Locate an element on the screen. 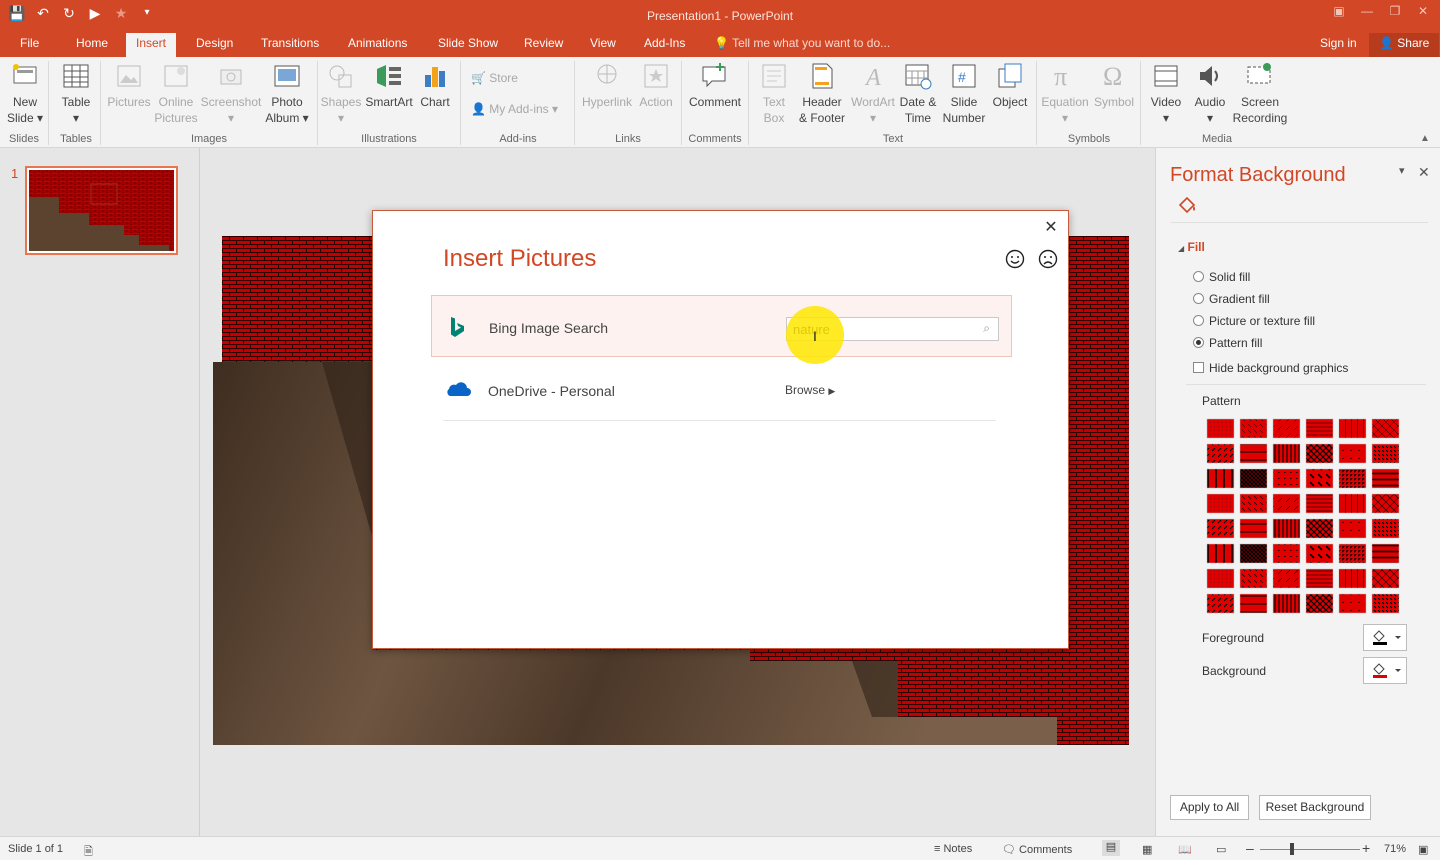 Image resolution: width=1440 pixels, height=860 pixels. tab-file: File is located at coordinates (29, 45).